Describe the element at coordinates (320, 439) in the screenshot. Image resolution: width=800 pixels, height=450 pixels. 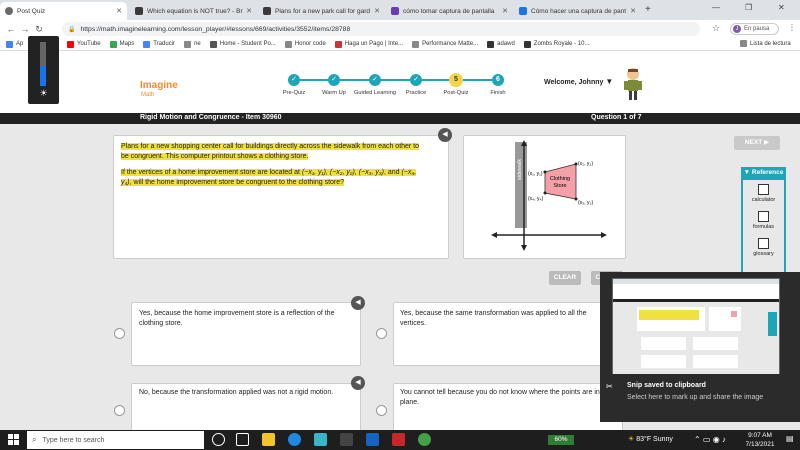
I see `l-app-icon` at that location.